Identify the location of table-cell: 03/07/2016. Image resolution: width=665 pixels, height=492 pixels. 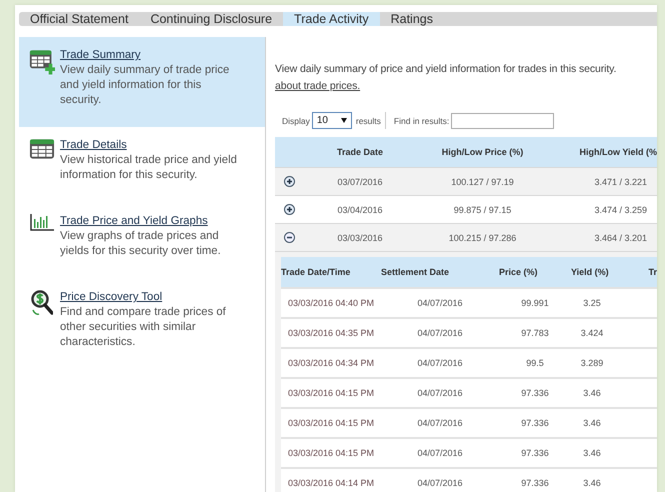
(360, 182).